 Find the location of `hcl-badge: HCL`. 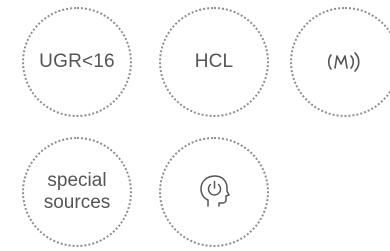

hcl-badge: HCL is located at coordinates (214, 62).